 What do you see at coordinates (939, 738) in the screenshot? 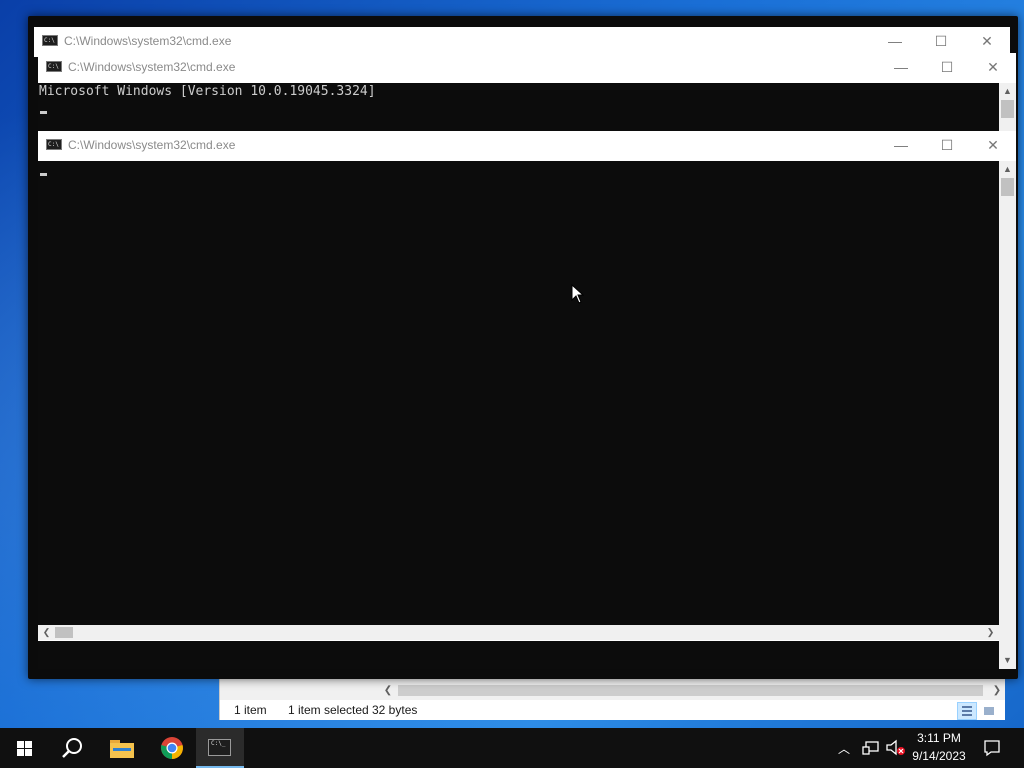
I see `clock-time: 3:11 PM` at bounding box center [939, 738].